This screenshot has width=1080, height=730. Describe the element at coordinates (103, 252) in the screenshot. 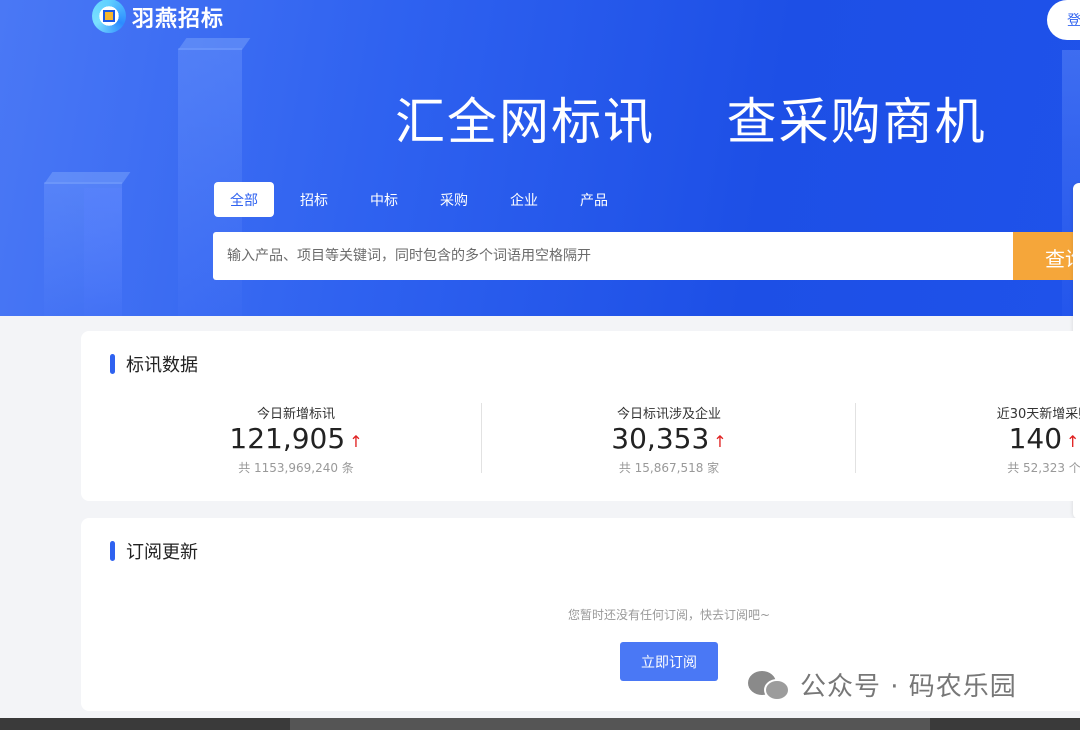

I see `building-decoration` at that location.